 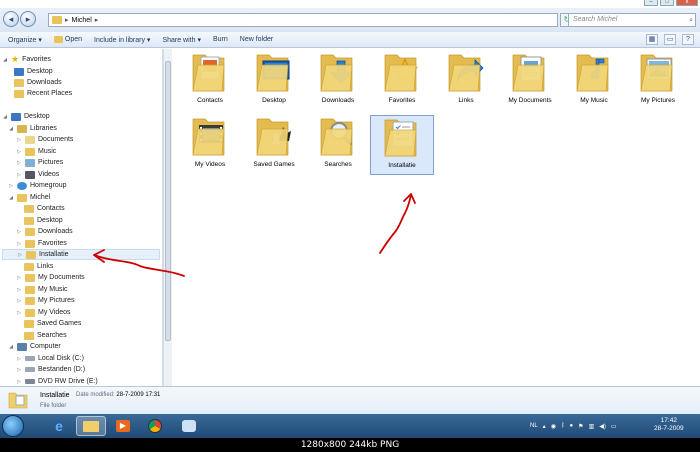 What do you see at coordinates (544, 426) in the screenshot?
I see `tray-arrow-icon: ▴` at bounding box center [544, 426].